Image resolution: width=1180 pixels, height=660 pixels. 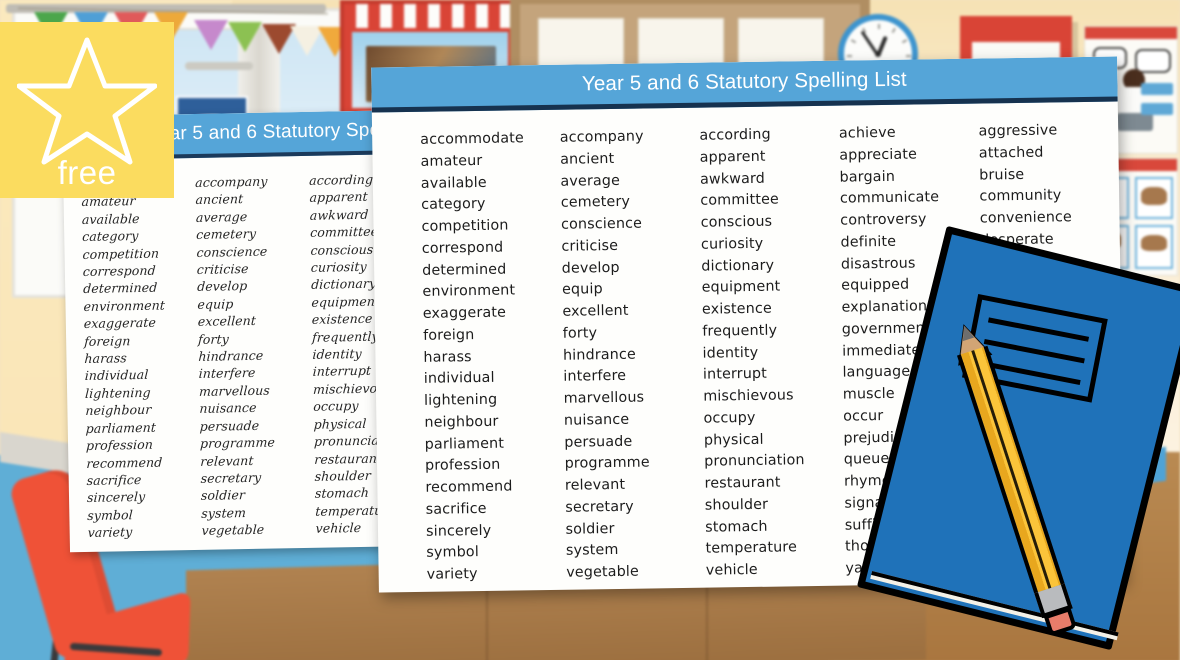 What do you see at coordinates (116, 375) in the screenshot?
I see `spelling-word: individual` at bounding box center [116, 375].